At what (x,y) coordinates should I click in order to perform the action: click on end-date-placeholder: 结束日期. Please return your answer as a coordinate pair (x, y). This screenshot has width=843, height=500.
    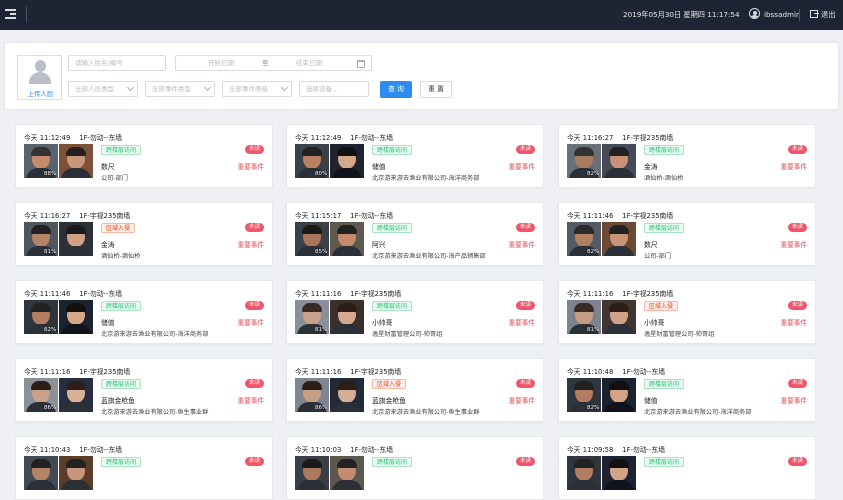
    Looking at the image, I should click on (309, 63).